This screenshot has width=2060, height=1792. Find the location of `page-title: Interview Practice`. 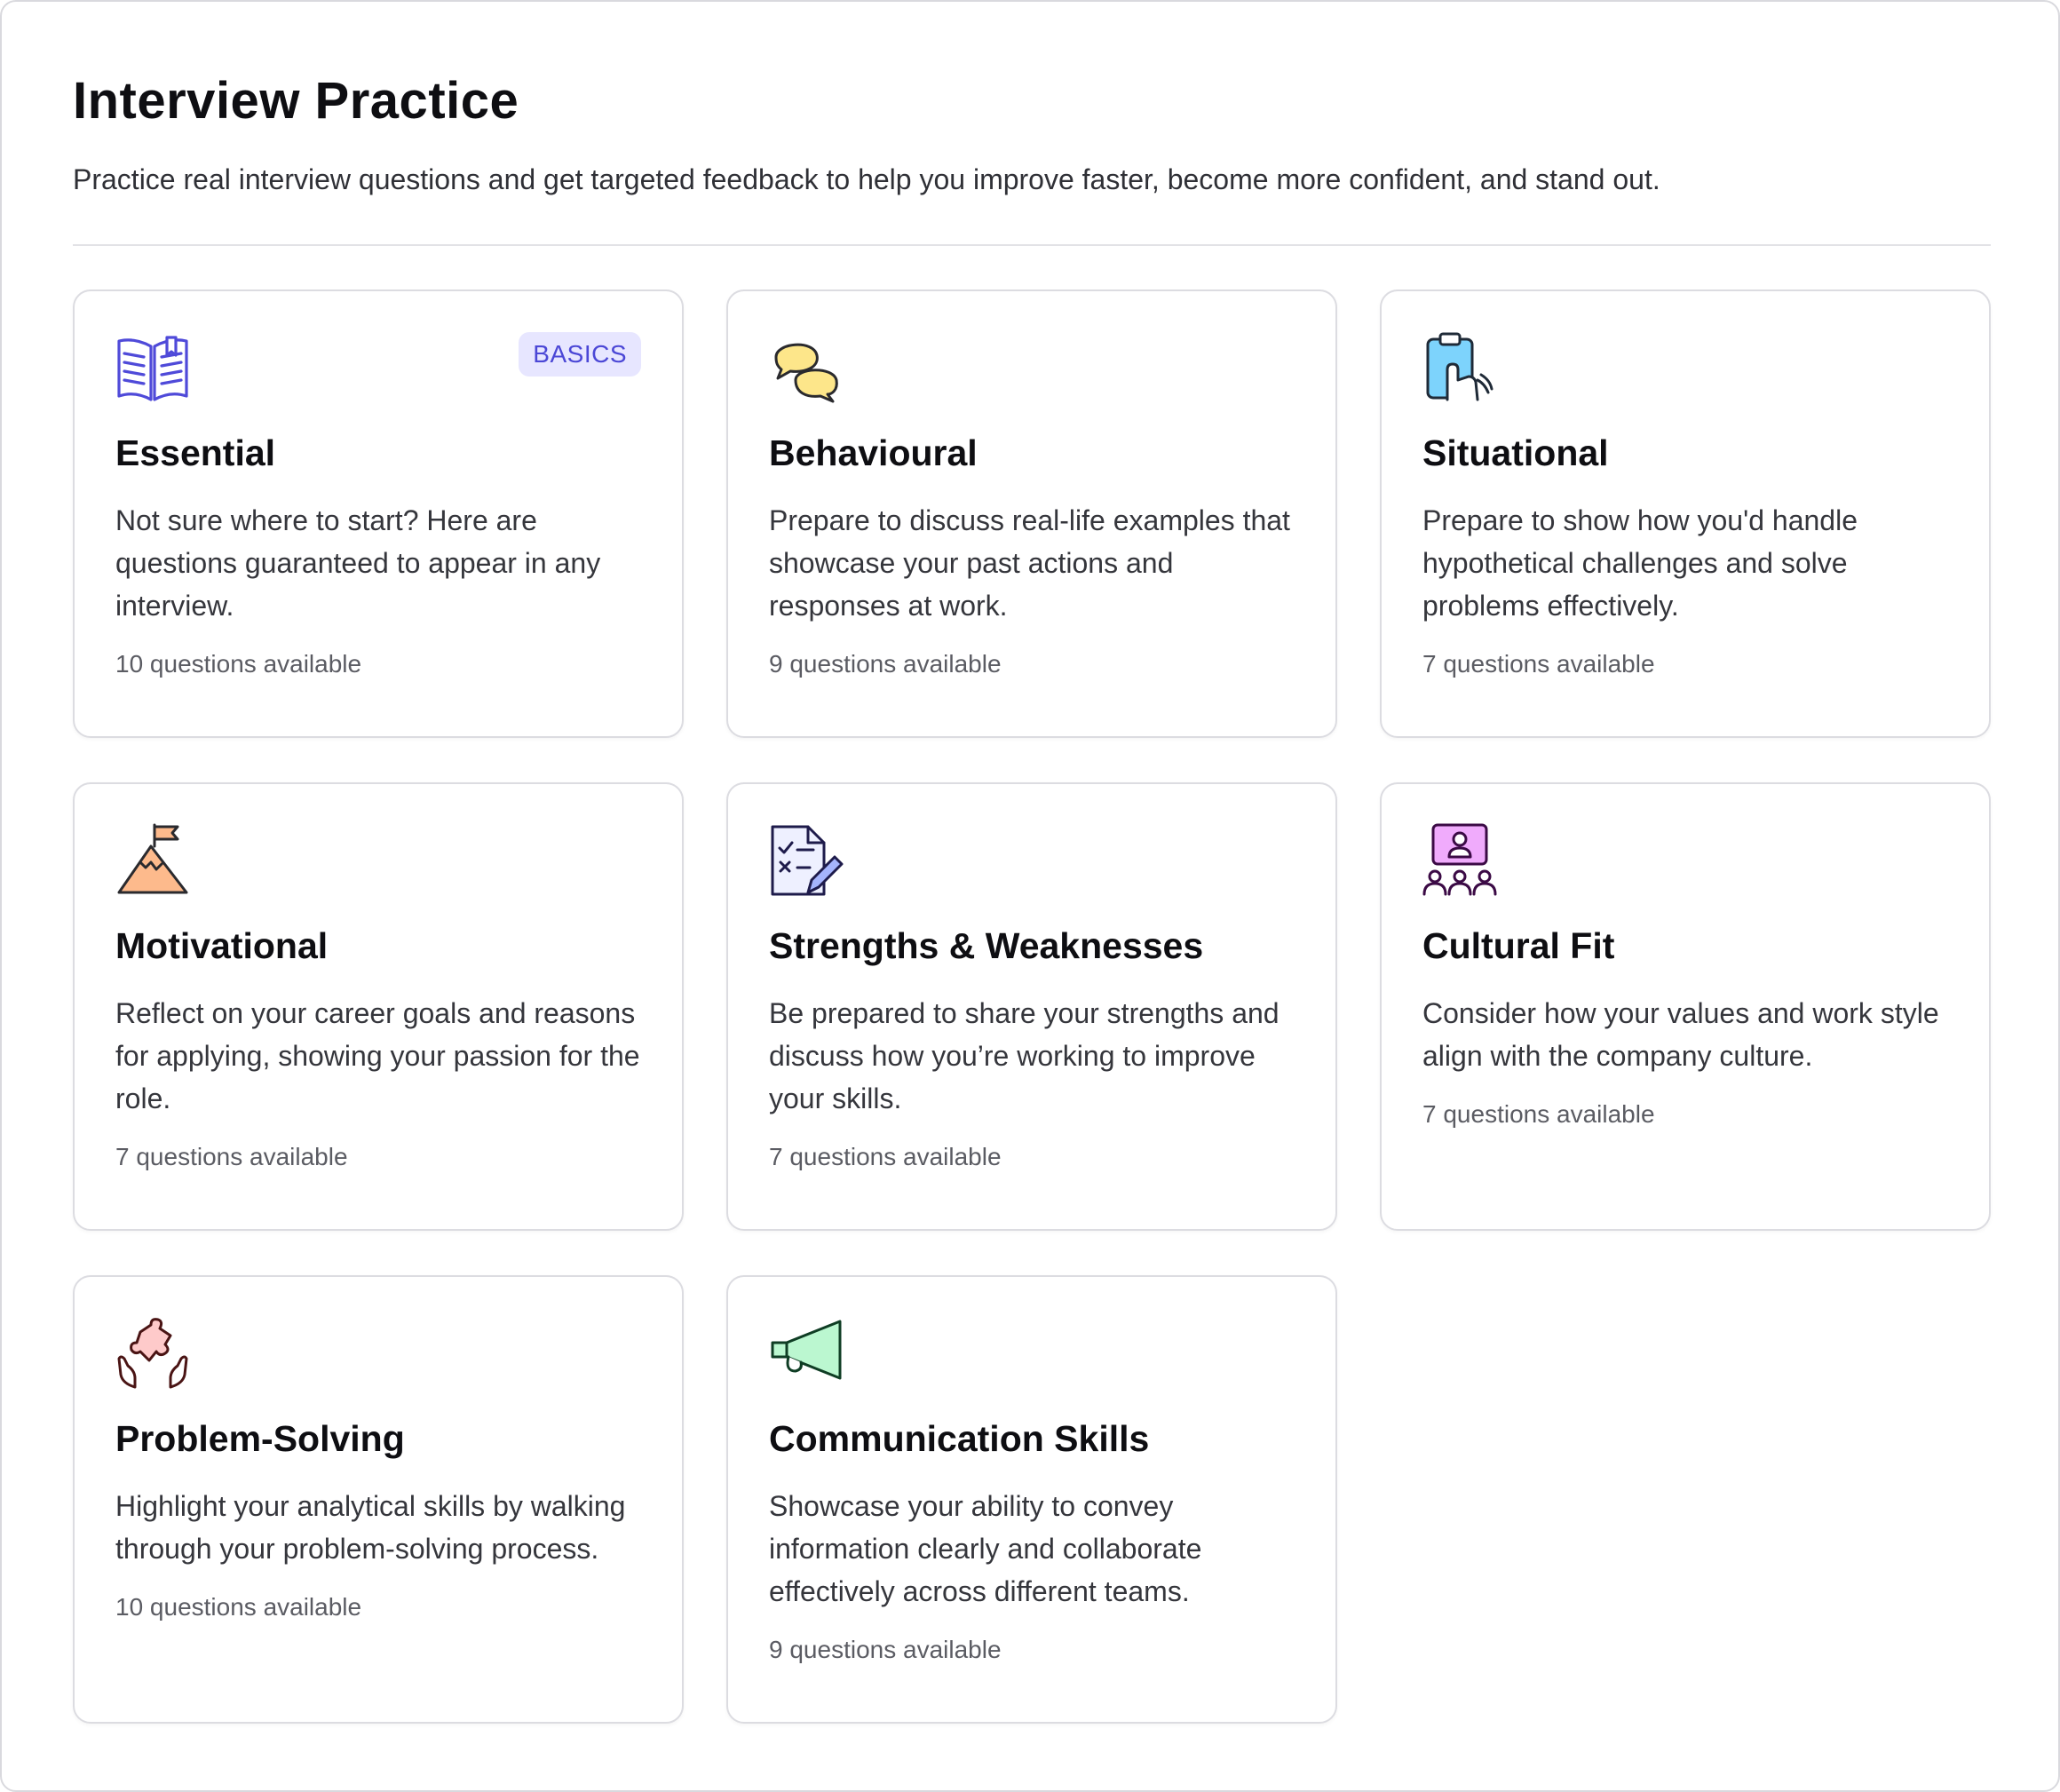

page-title: Interview Practice is located at coordinates (296, 101).